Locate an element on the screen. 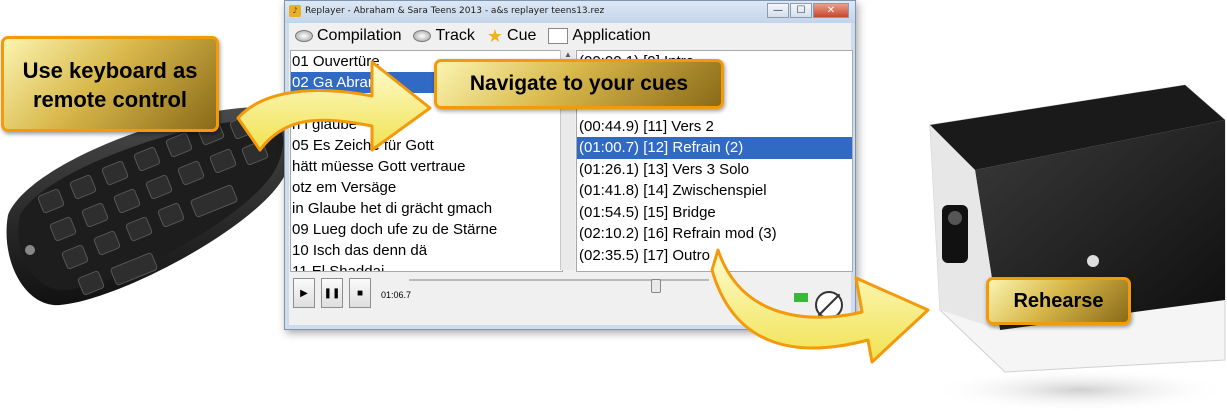  arrow-to-cues is located at coordinates (334, 106).